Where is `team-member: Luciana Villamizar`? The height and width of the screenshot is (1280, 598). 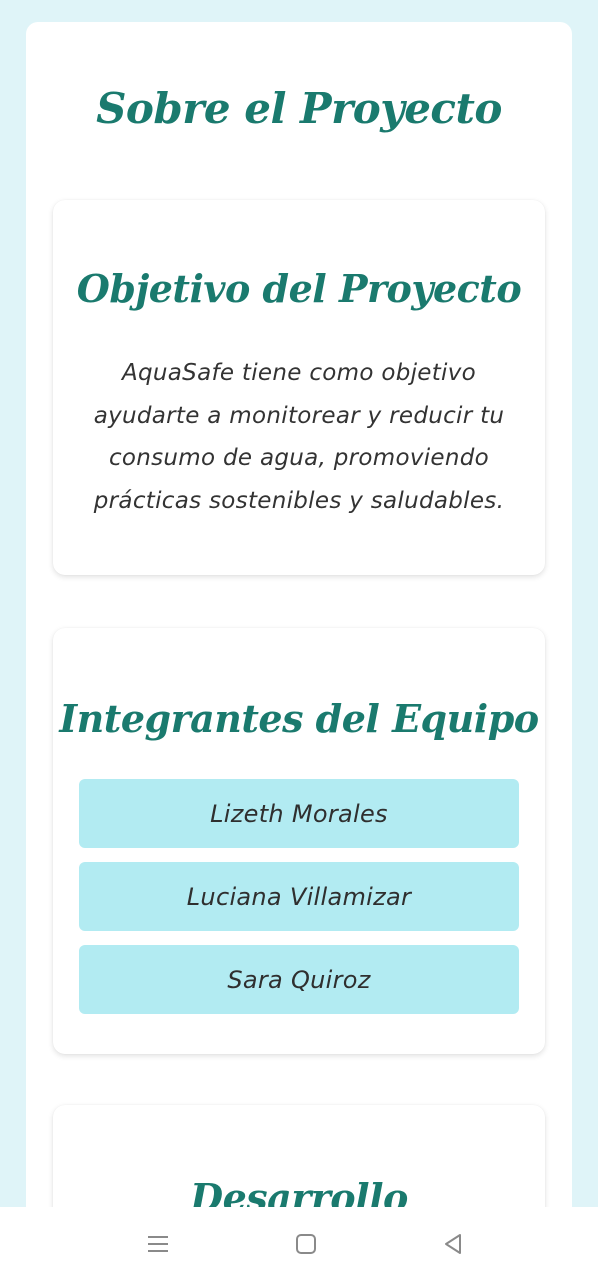 team-member: Luciana Villamizar is located at coordinates (299, 896).